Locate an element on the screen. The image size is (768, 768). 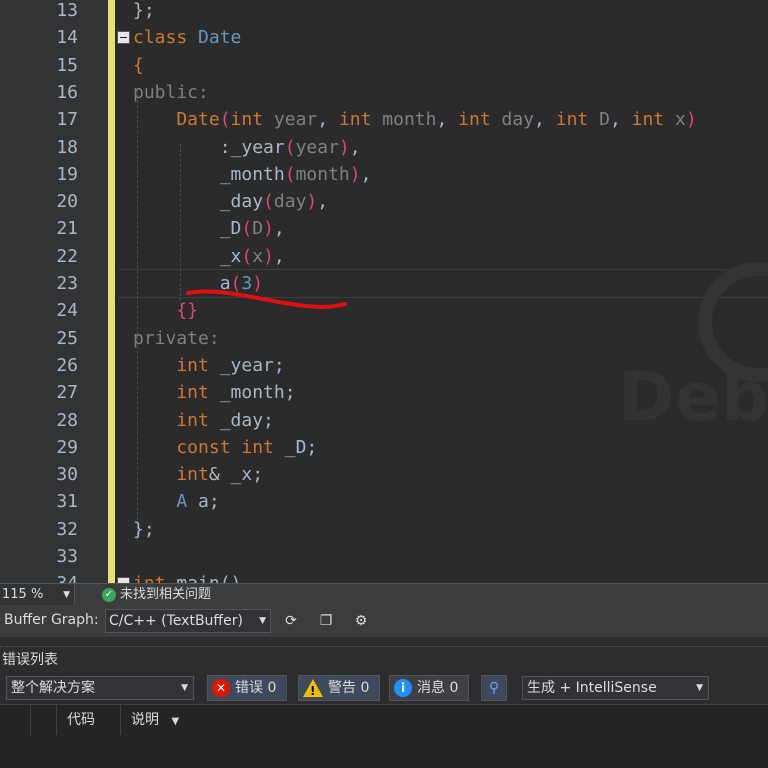
line-number: 21 is located at coordinates (67, 229).